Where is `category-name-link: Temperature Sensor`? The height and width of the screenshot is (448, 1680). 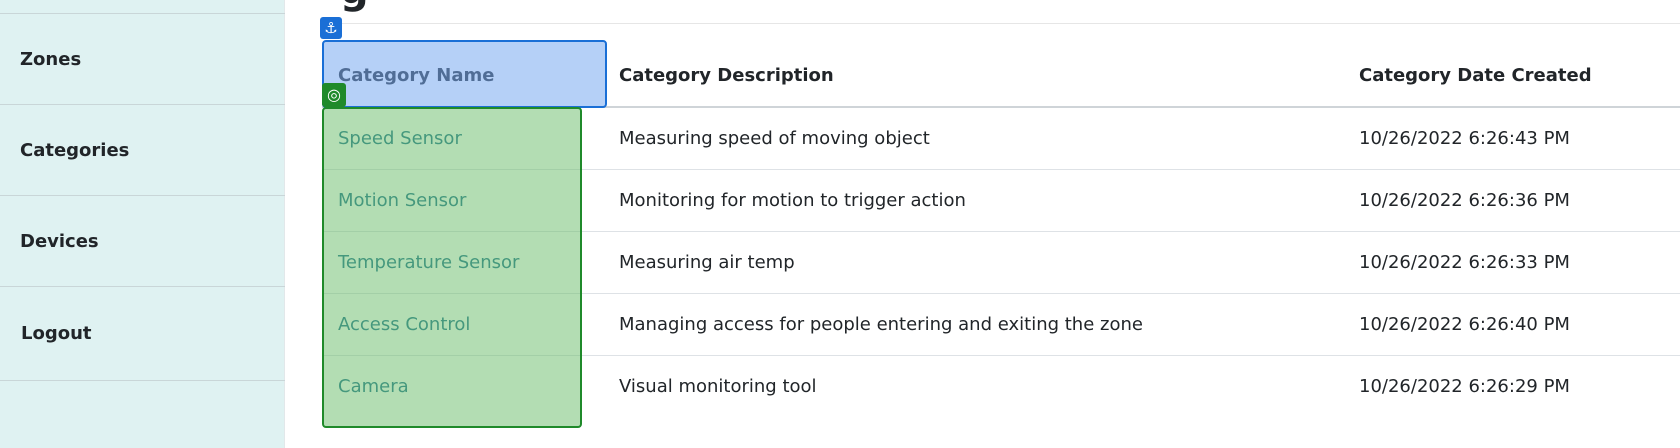
category-name-link: Temperature Sensor is located at coordinates (428, 262).